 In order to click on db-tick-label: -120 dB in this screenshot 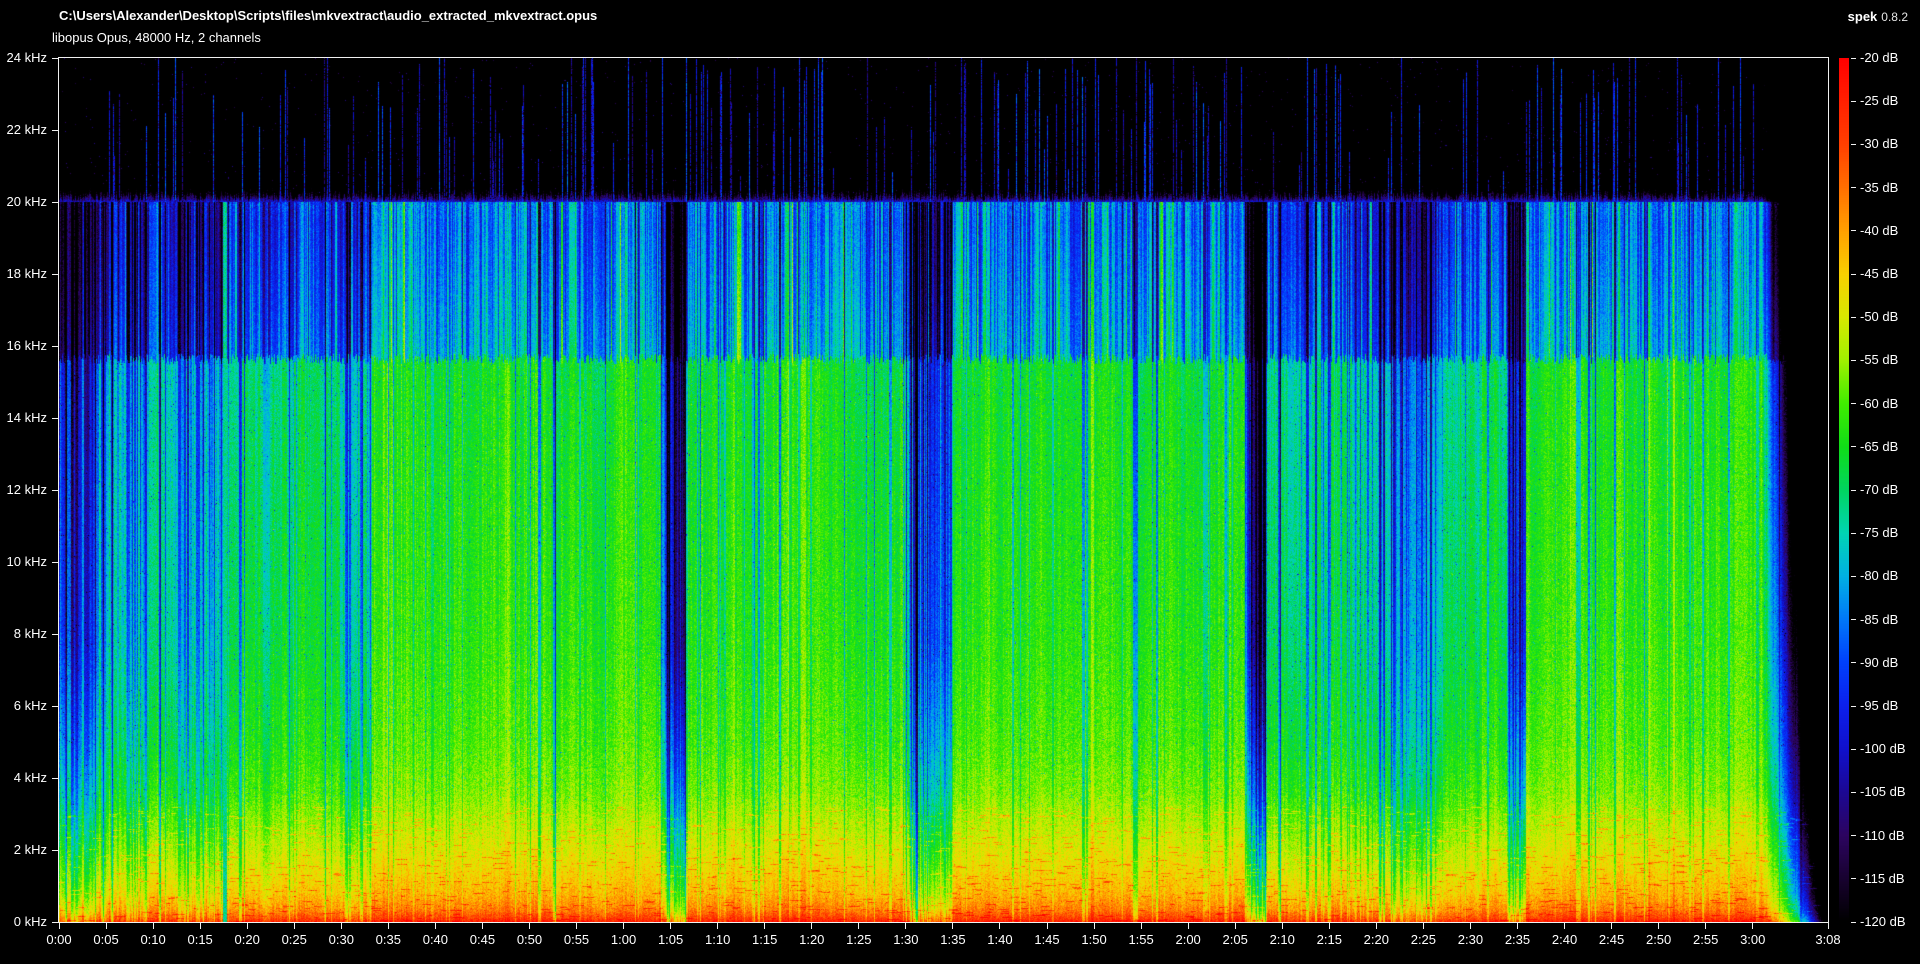, I will do `click(1883, 921)`.